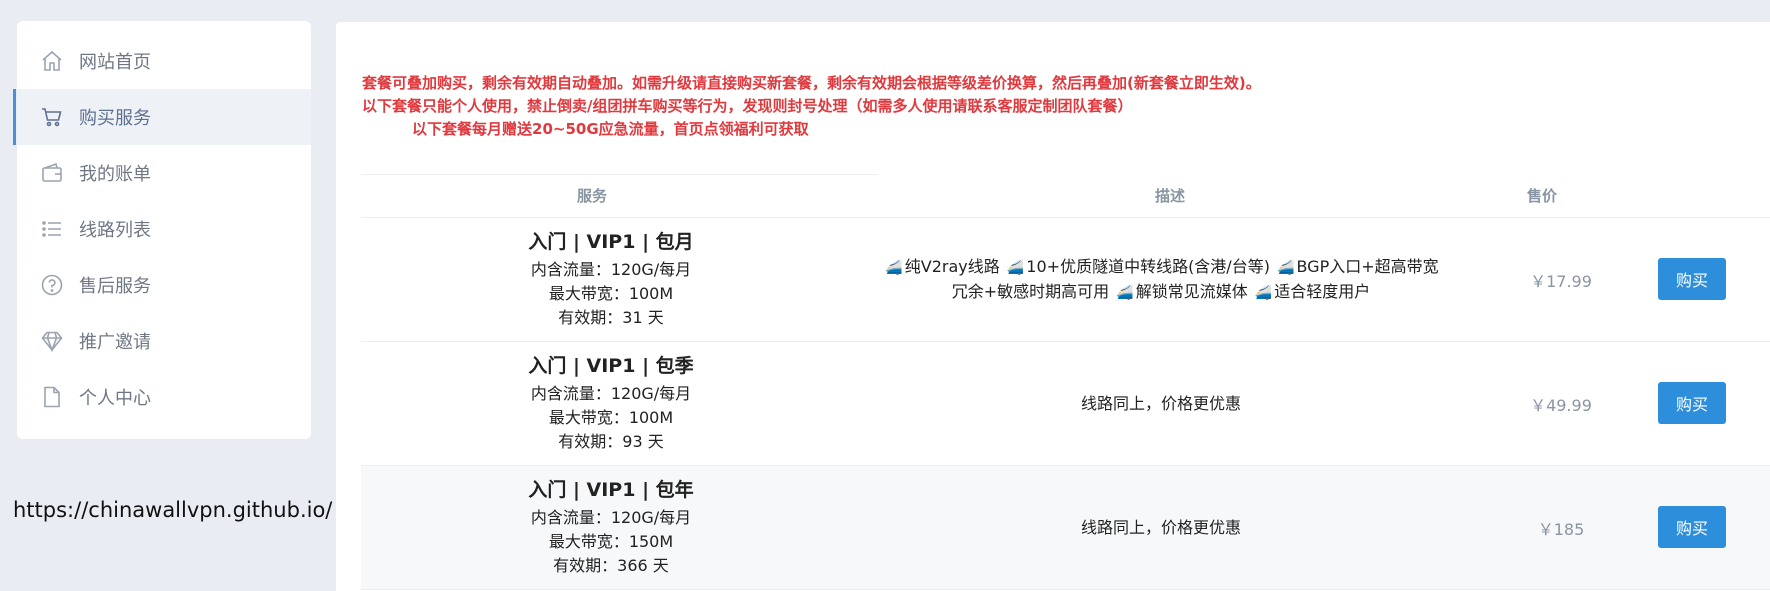  Describe the element at coordinates (952, 266) in the screenshot. I see `desc-part: 纯V2ray线路` at that location.